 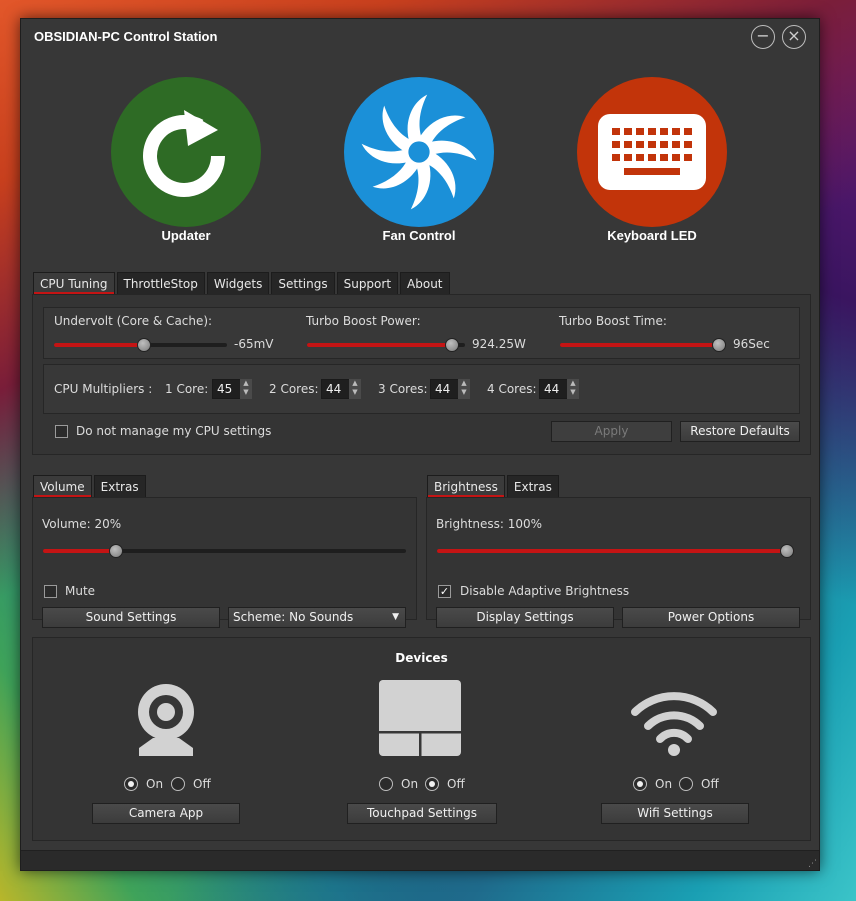 What do you see at coordinates (421, 658) in the screenshot?
I see `devices-title: Devices` at bounding box center [421, 658].